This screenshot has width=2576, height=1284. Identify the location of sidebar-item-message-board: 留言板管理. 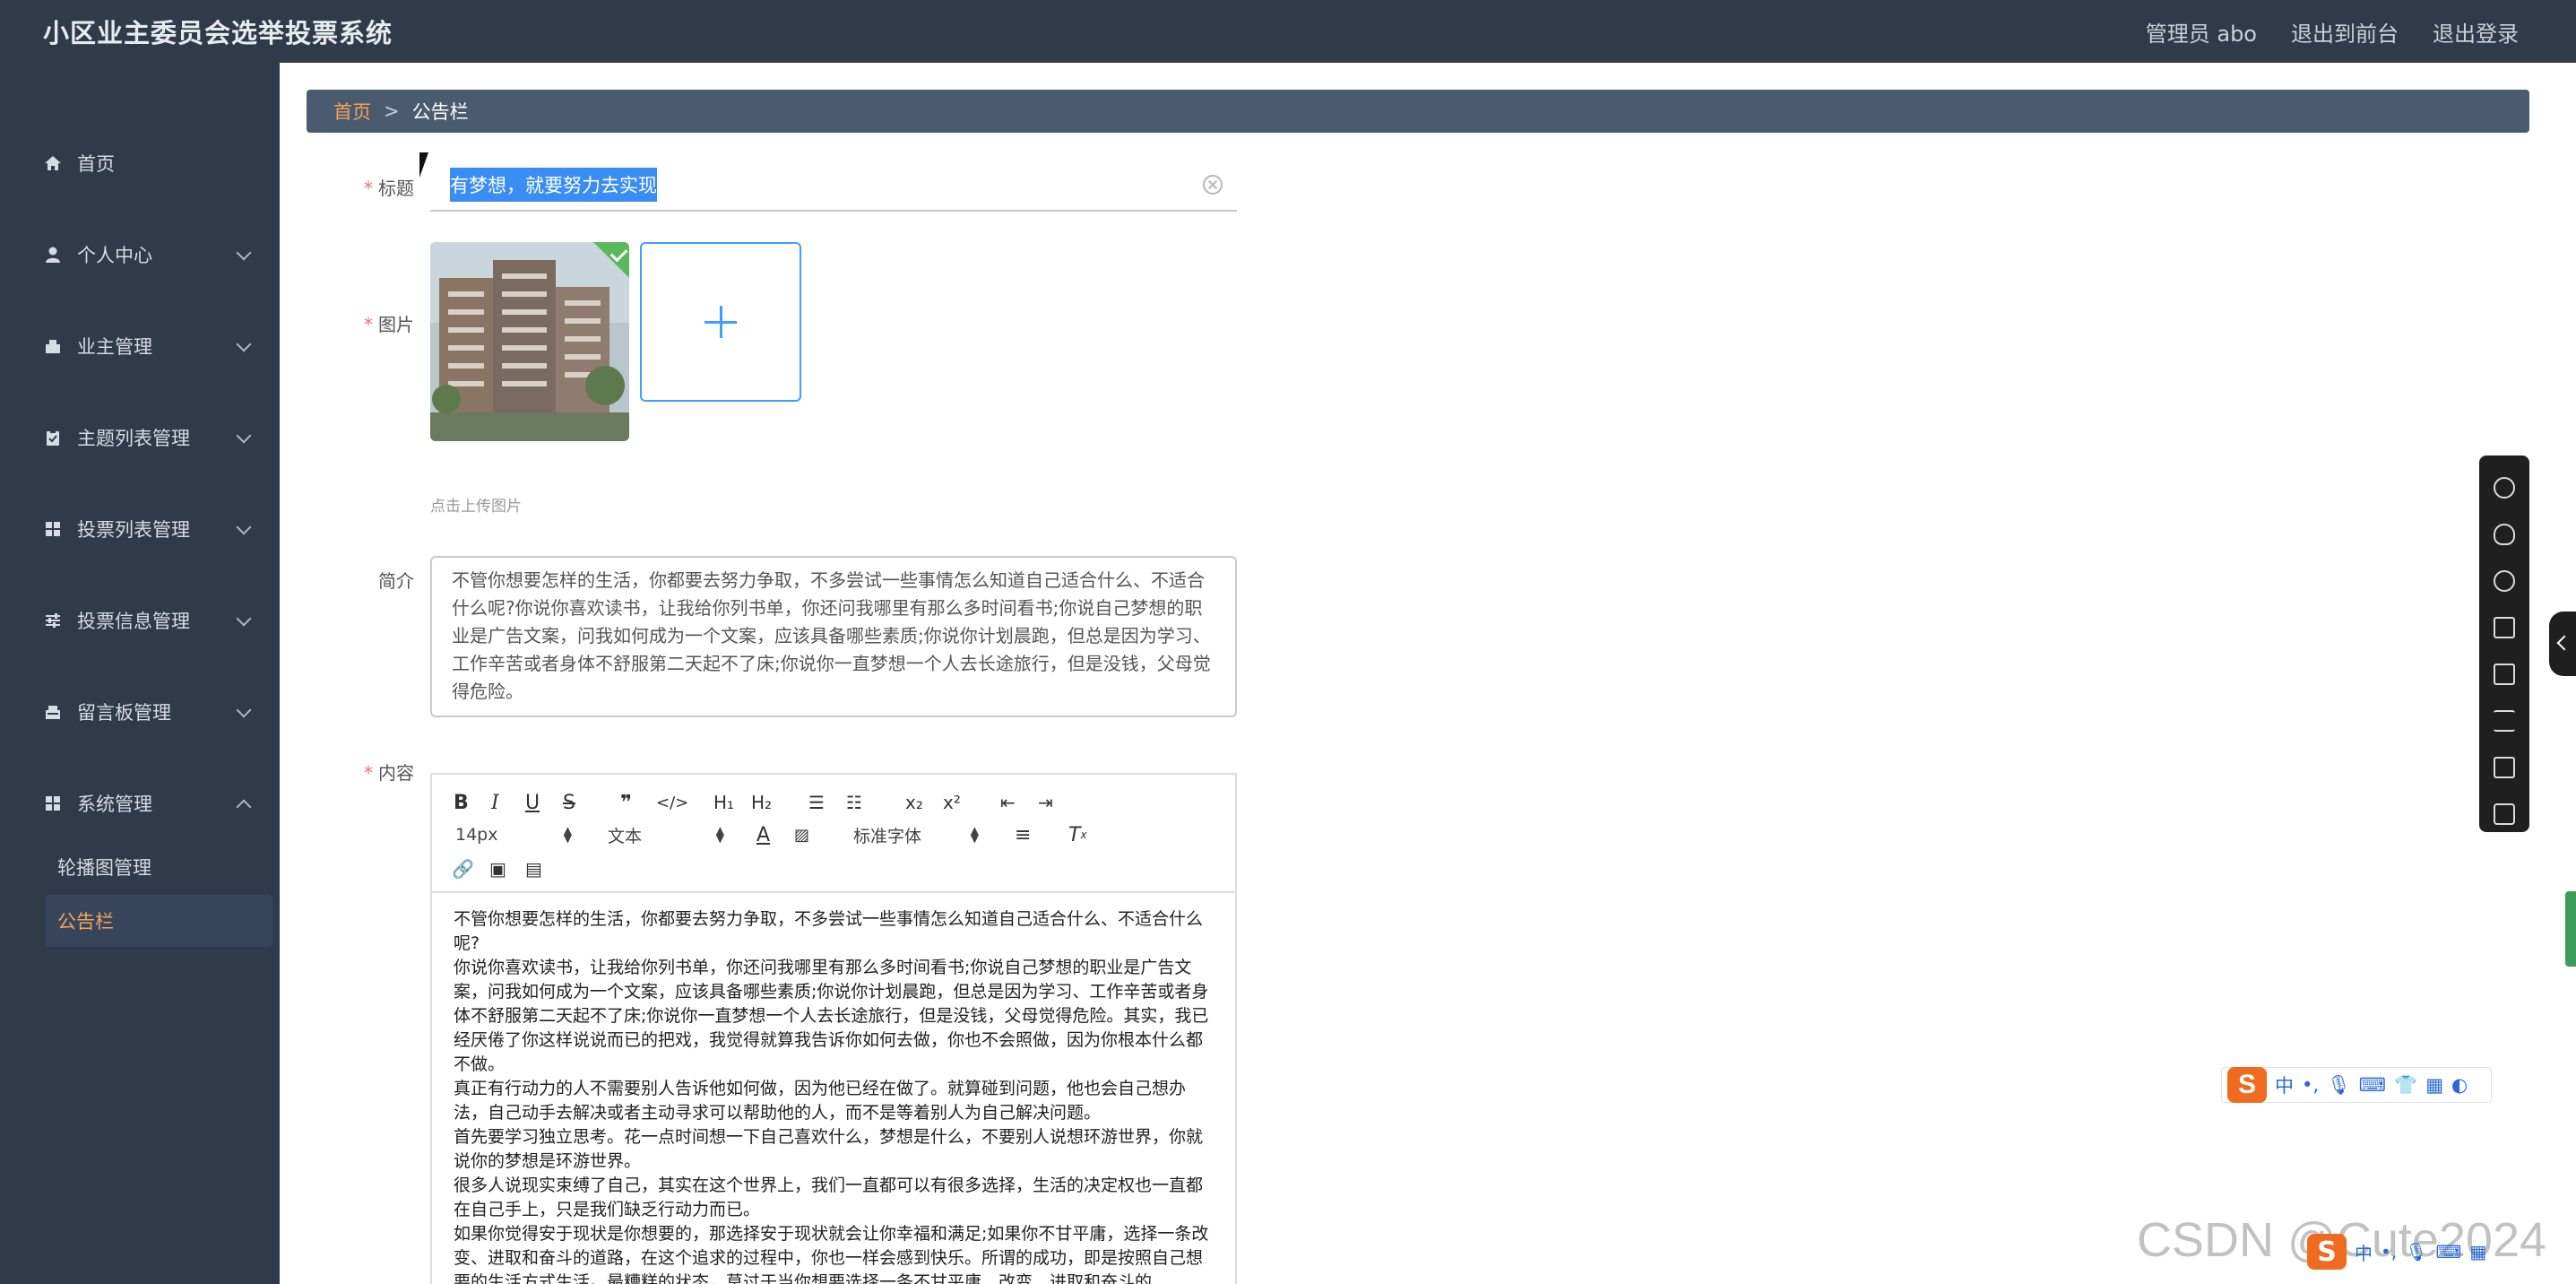
(147, 712).